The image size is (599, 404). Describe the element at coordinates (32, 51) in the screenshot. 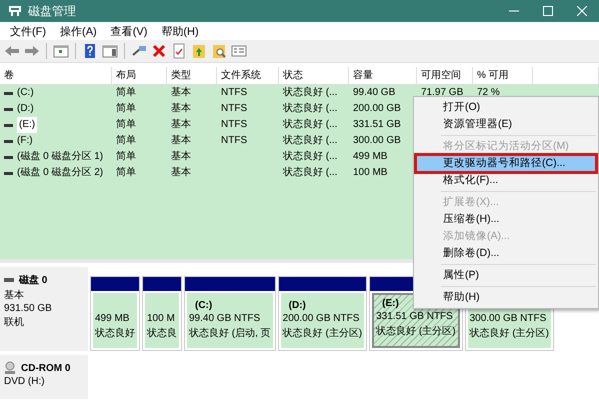

I see `forward-arrow-icon` at that location.